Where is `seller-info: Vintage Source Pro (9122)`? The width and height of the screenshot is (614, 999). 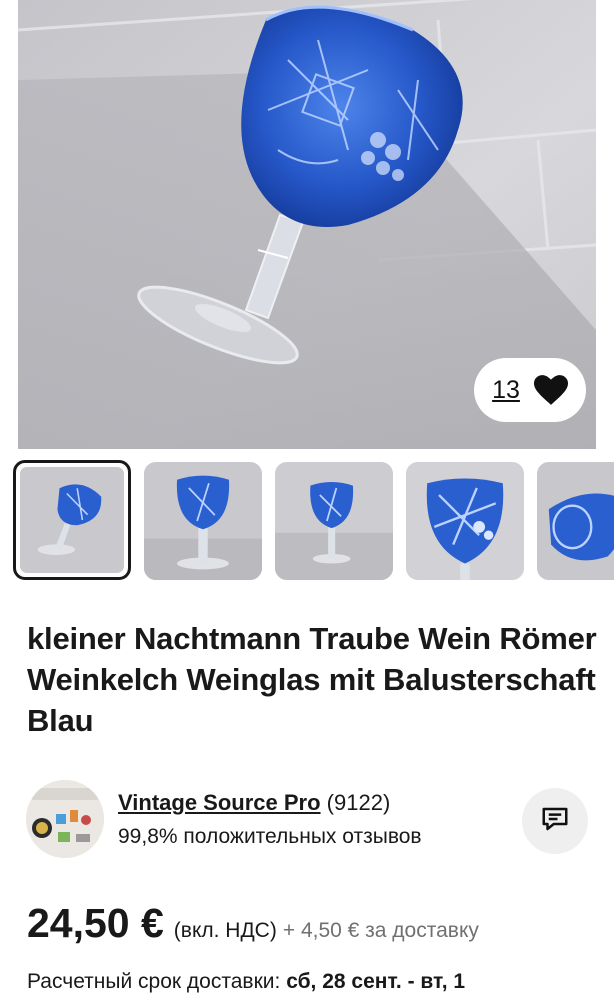 seller-info: Vintage Source Pro (9122) is located at coordinates (254, 803).